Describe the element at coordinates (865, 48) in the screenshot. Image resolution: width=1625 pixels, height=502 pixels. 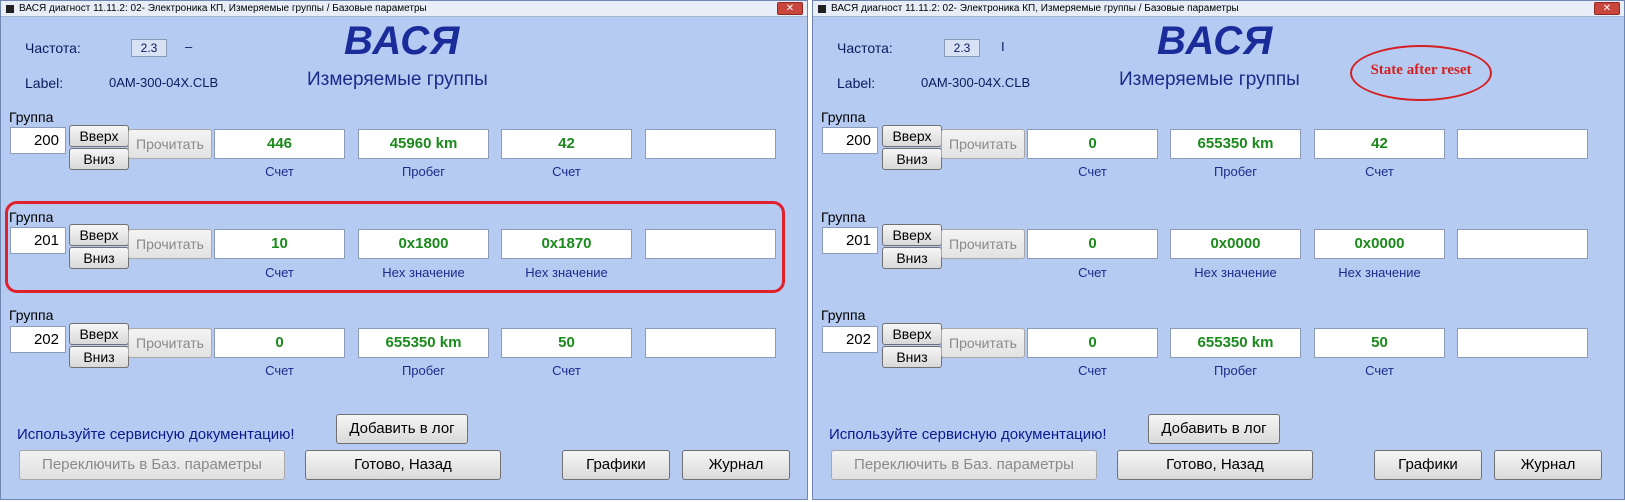
I see `freq-label: Частота:` at that location.